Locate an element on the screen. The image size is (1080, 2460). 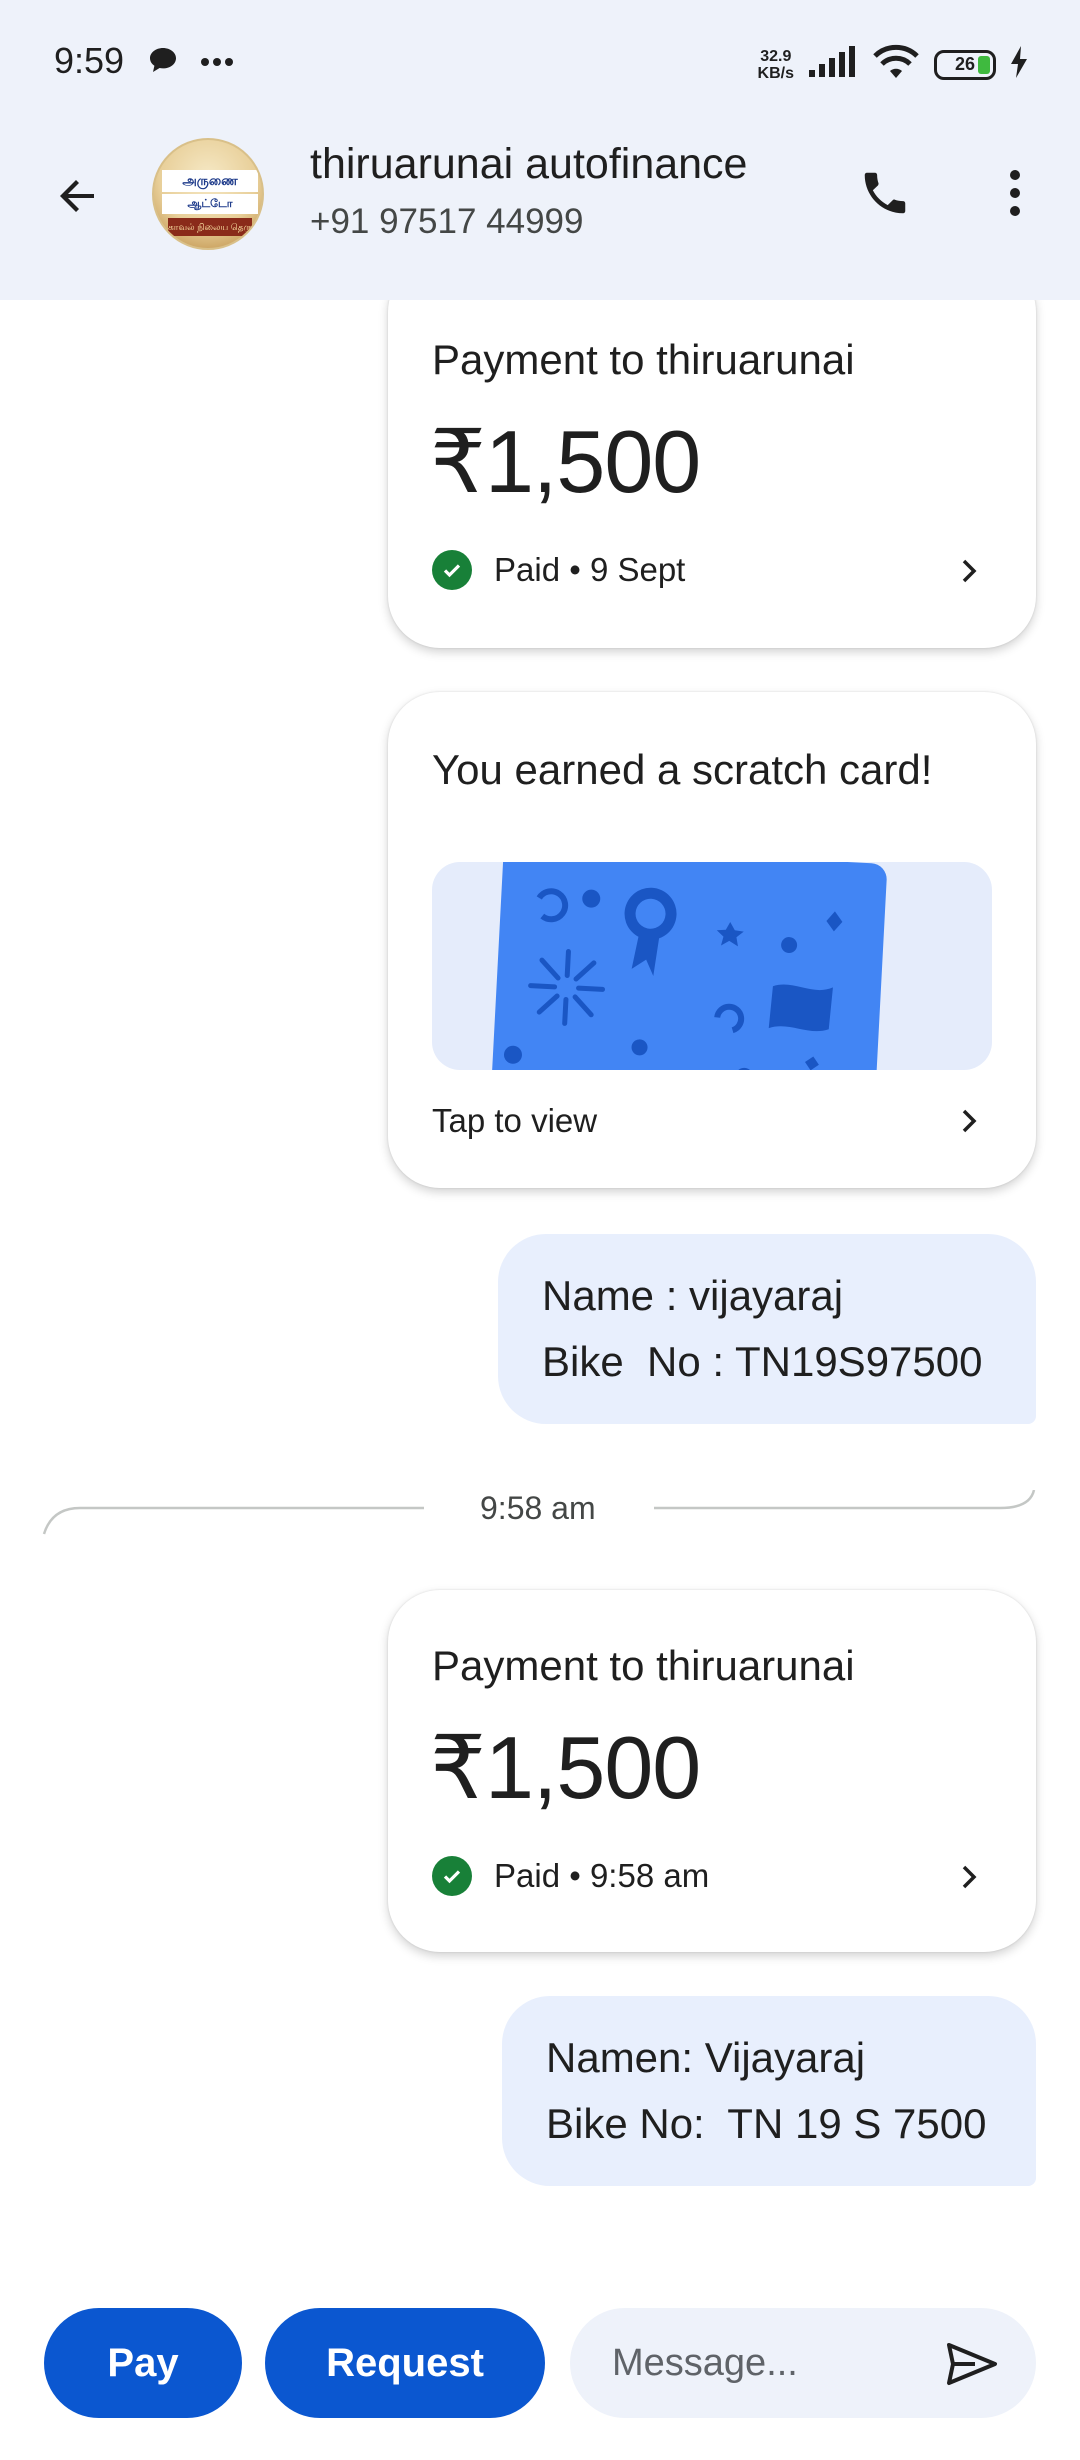
network-speed: 32.9 KB/s is located at coordinates (776, 65).